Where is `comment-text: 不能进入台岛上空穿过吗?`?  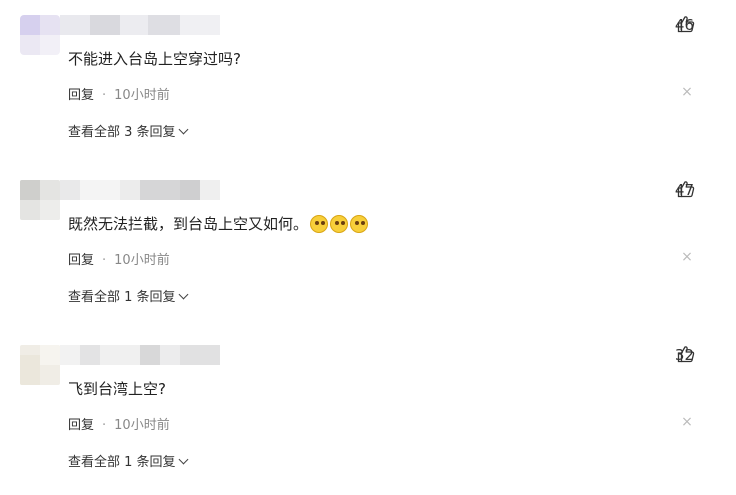
comment-text: 不能进入台岛上空穿过吗? is located at coordinates (154, 59).